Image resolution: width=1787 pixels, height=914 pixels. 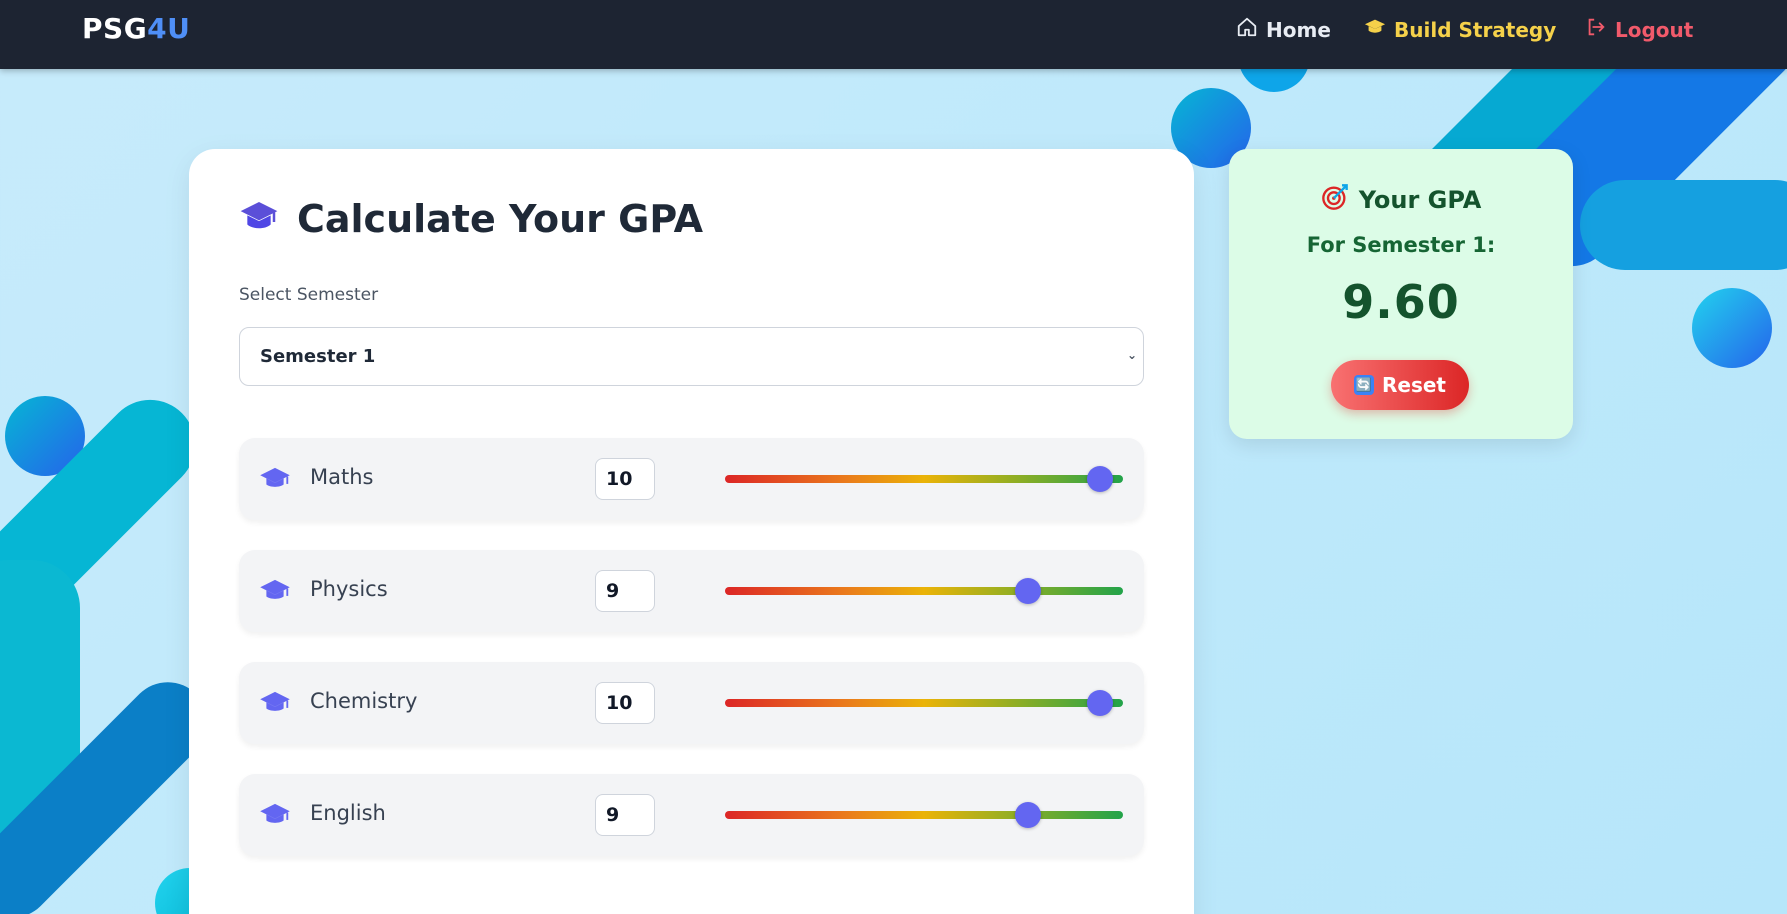 What do you see at coordinates (691, 591) in the screenshot?
I see `subject-row: Physics 9` at bounding box center [691, 591].